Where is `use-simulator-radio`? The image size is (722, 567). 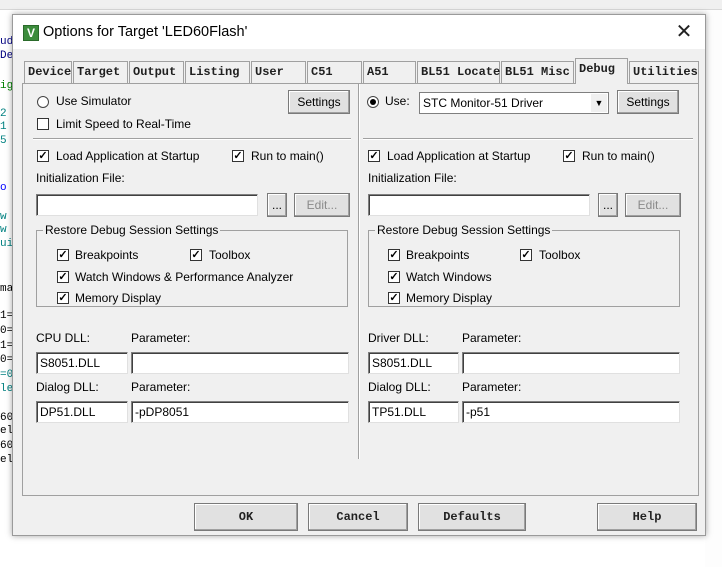
use-simulator-radio is located at coordinates (43, 102).